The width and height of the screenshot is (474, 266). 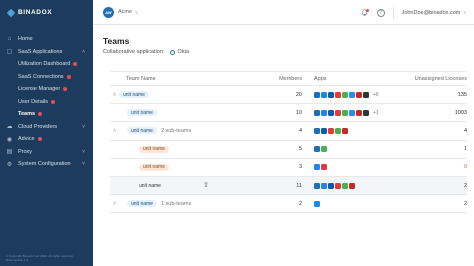 I want to click on table-row: ˄ unit name 20 +6 135, so click(x=288, y=95).